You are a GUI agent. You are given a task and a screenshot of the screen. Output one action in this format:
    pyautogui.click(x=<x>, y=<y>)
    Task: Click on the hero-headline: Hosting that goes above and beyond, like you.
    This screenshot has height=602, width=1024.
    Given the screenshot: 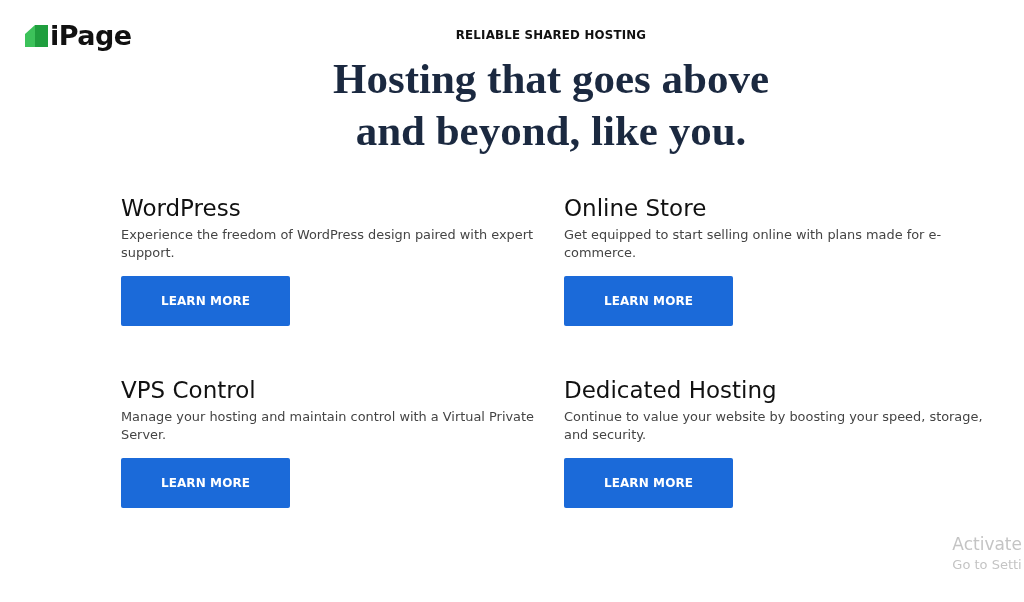 What is the action you would take?
    pyautogui.click(x=551, y=105)
    